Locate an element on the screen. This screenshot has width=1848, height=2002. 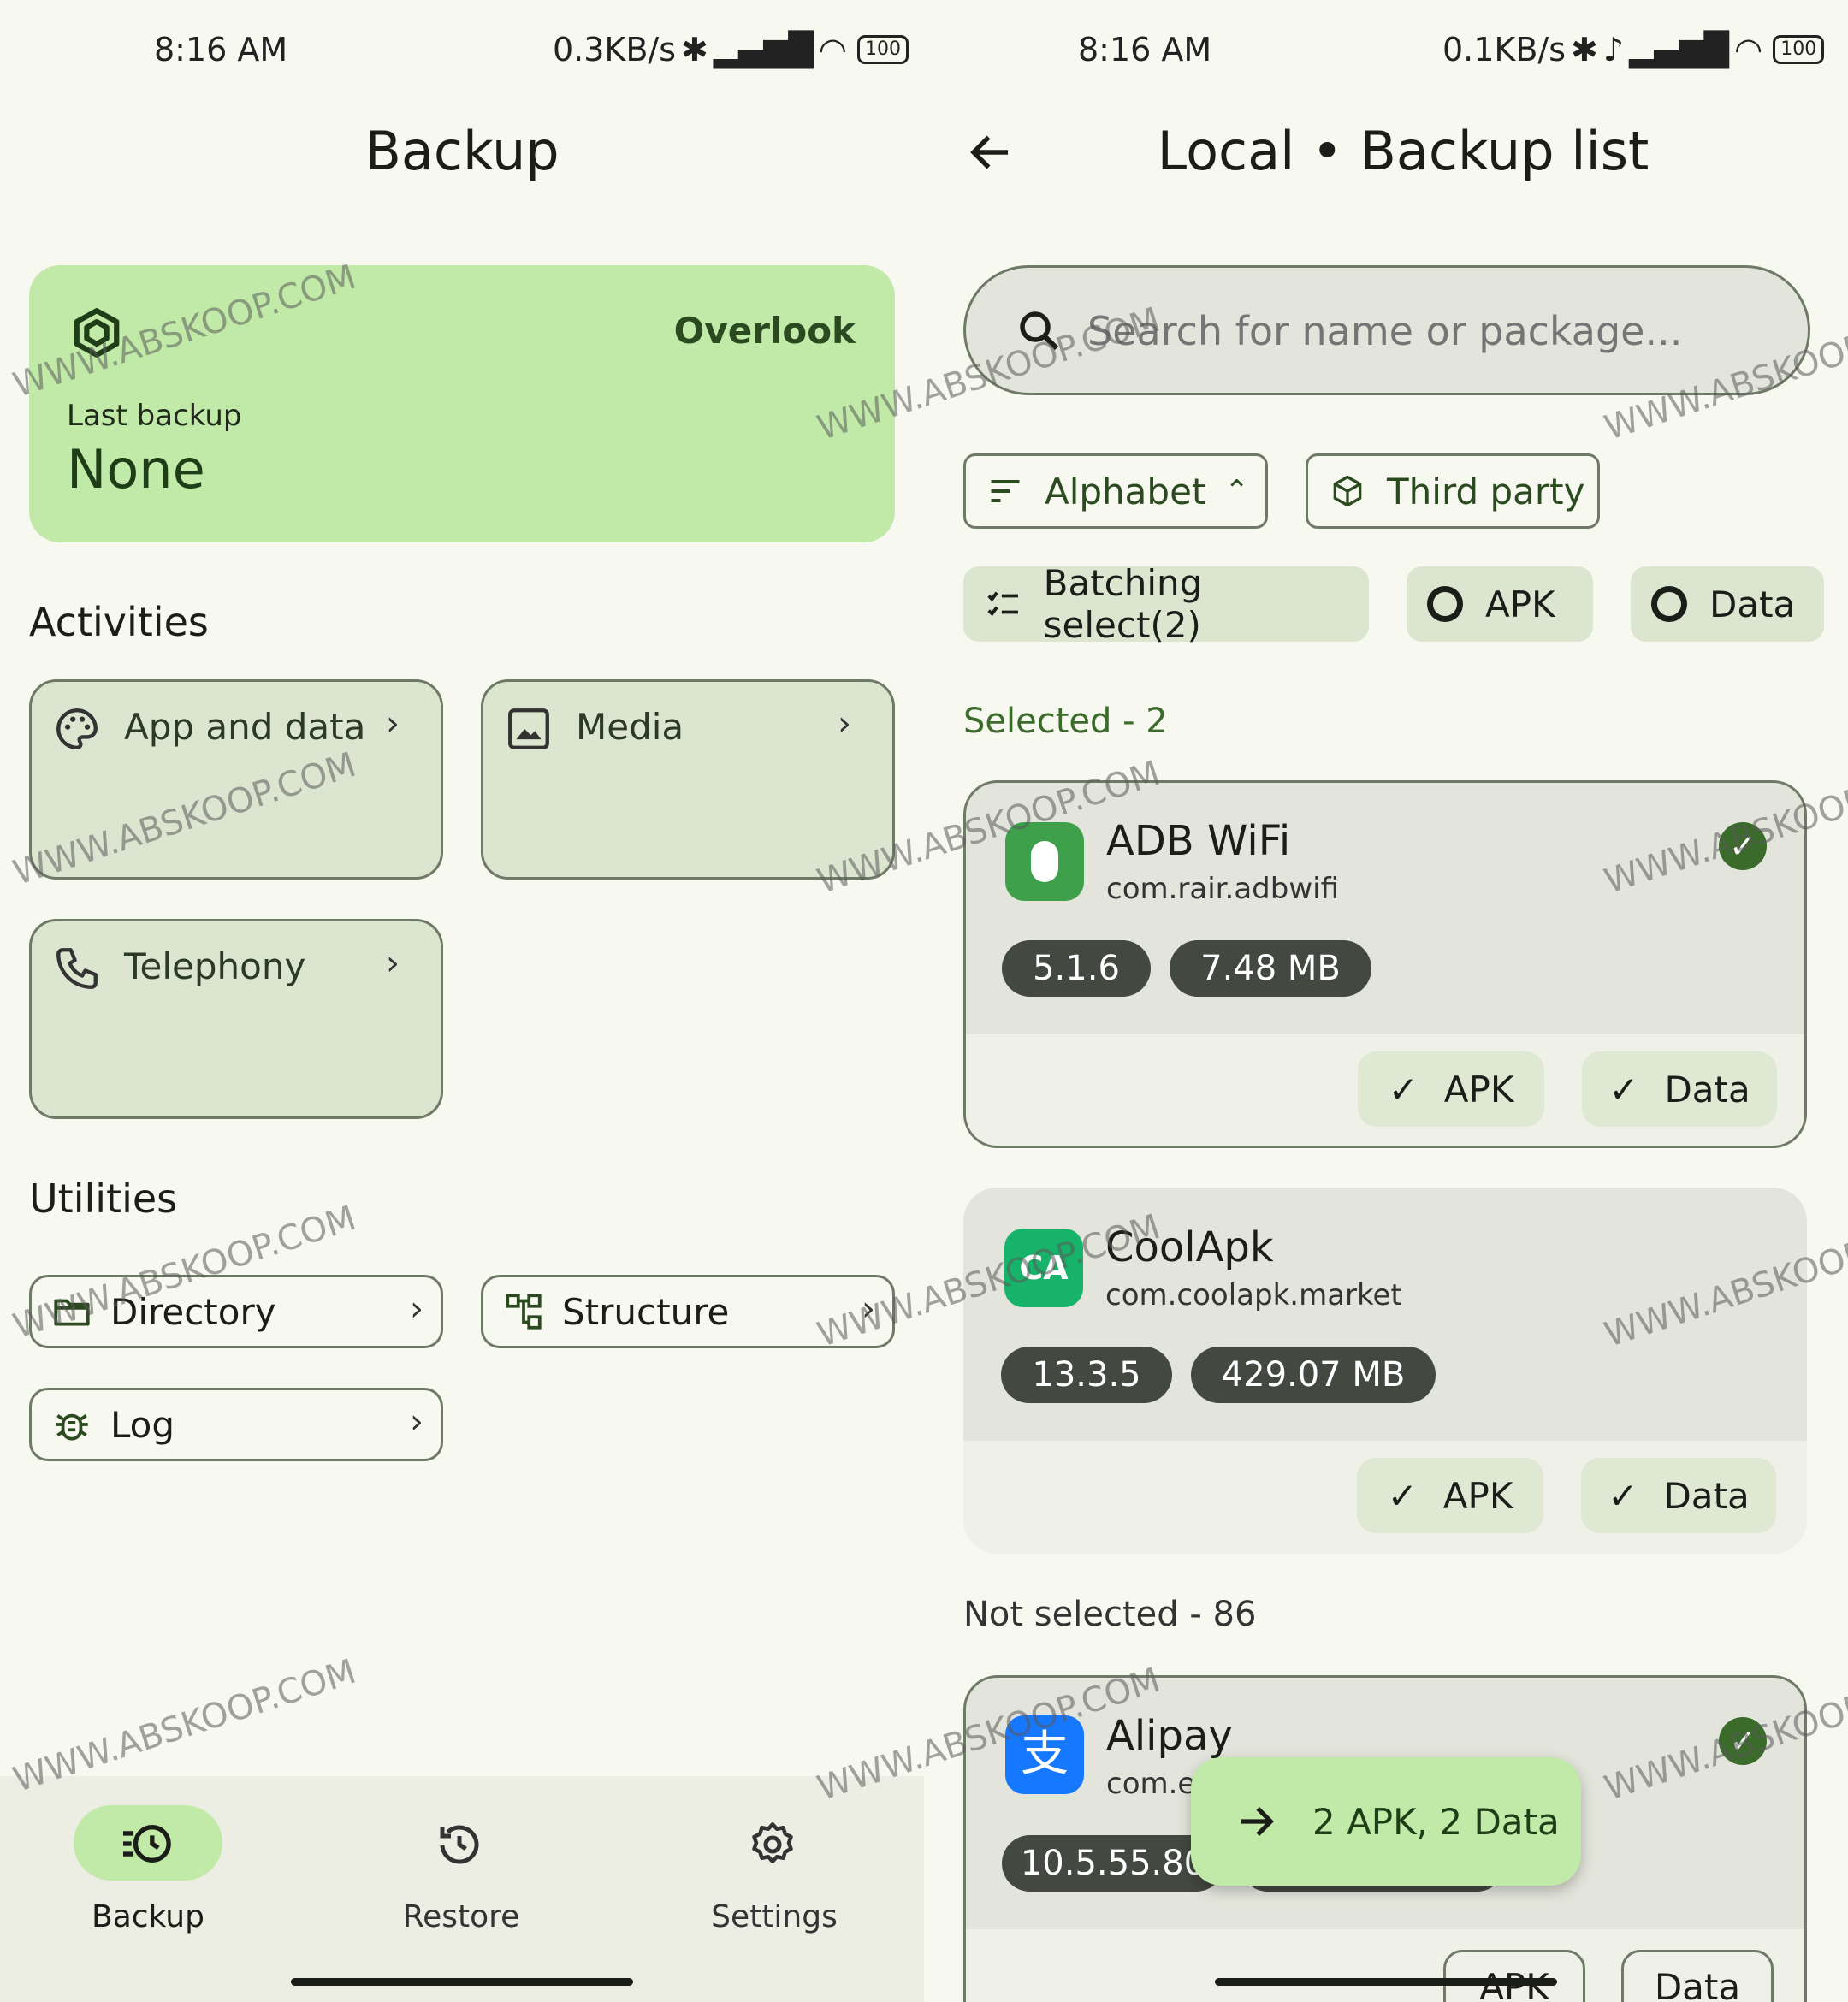
utility-structure: Structure › is located at coordinates (688, 1311).